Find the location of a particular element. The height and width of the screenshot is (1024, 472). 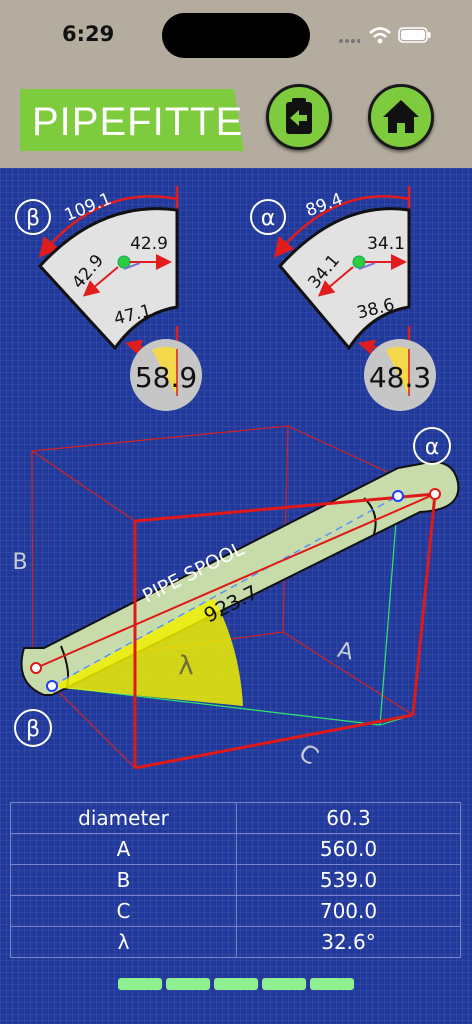

row-key: λ is located at coordinates (123, 942).